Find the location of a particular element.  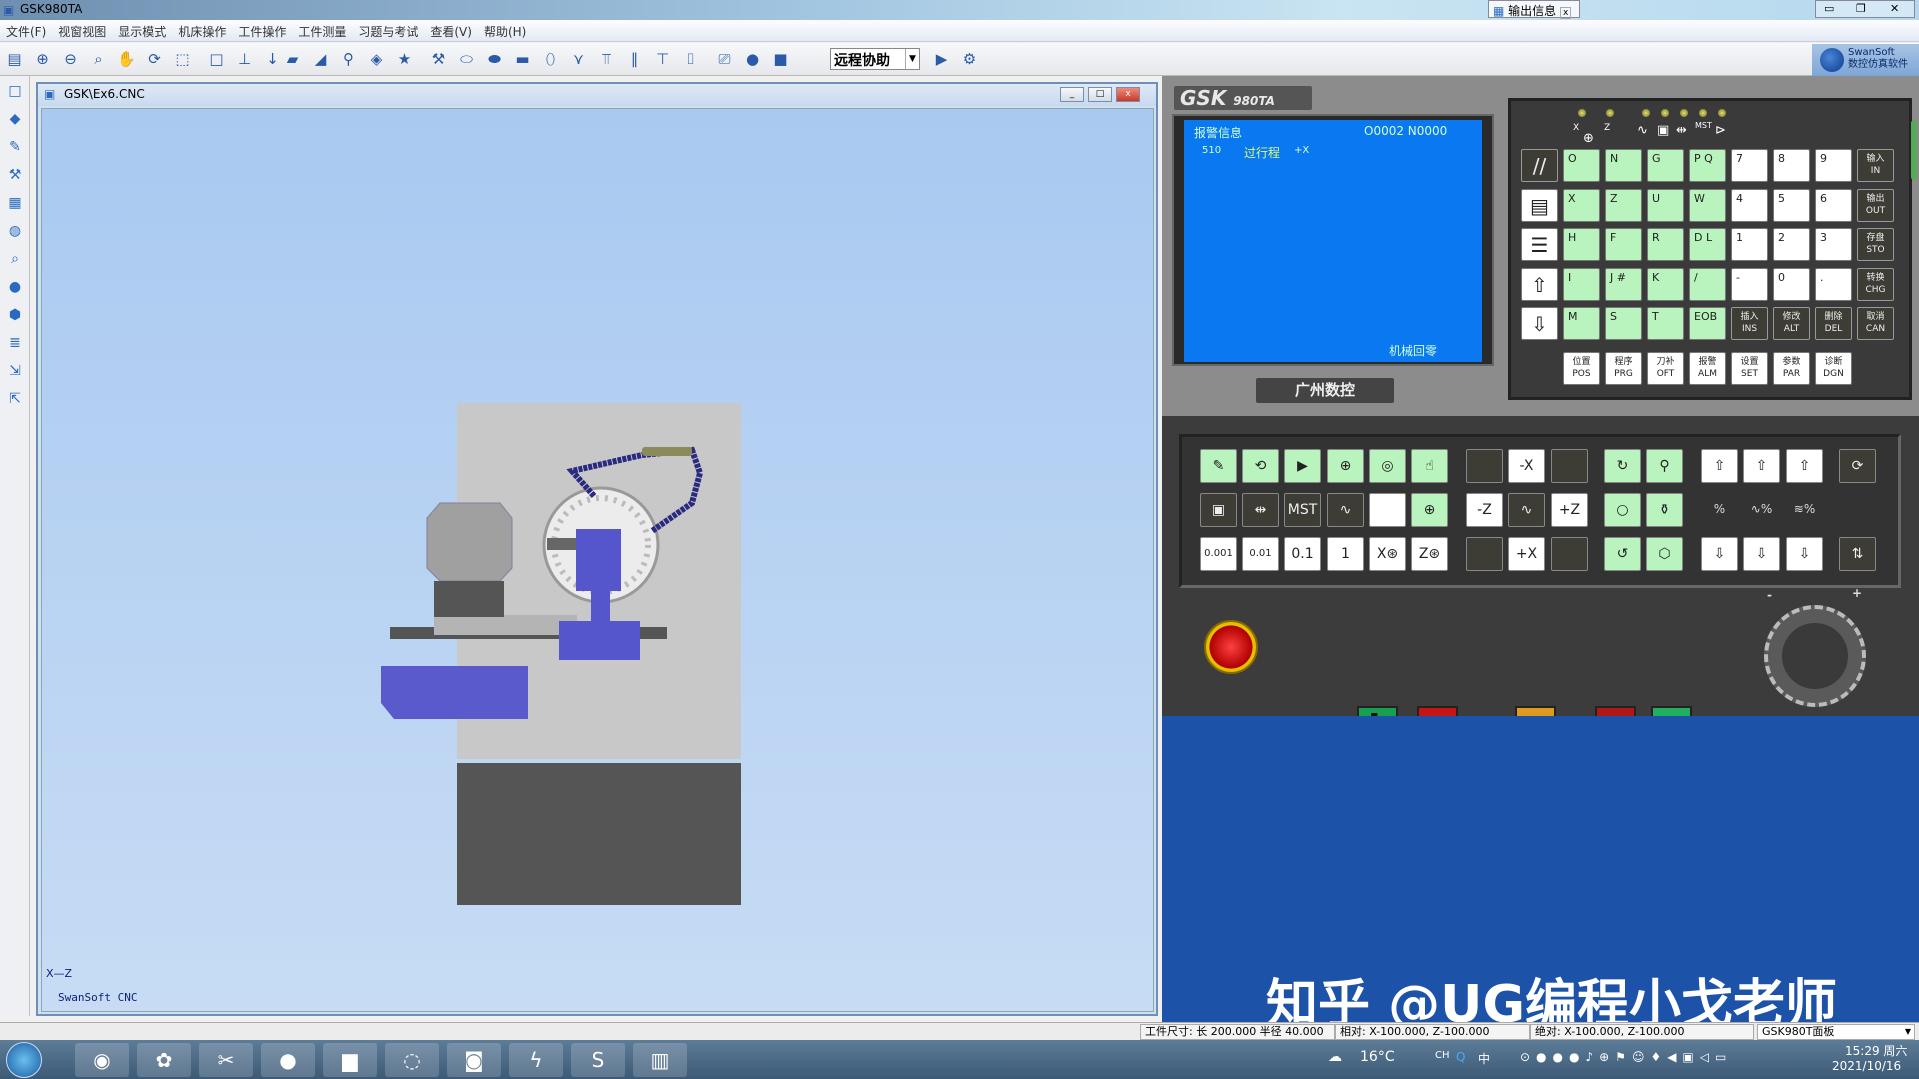

function-key-dgn: 诊断 DGN is located at coordinates (1833, 368).